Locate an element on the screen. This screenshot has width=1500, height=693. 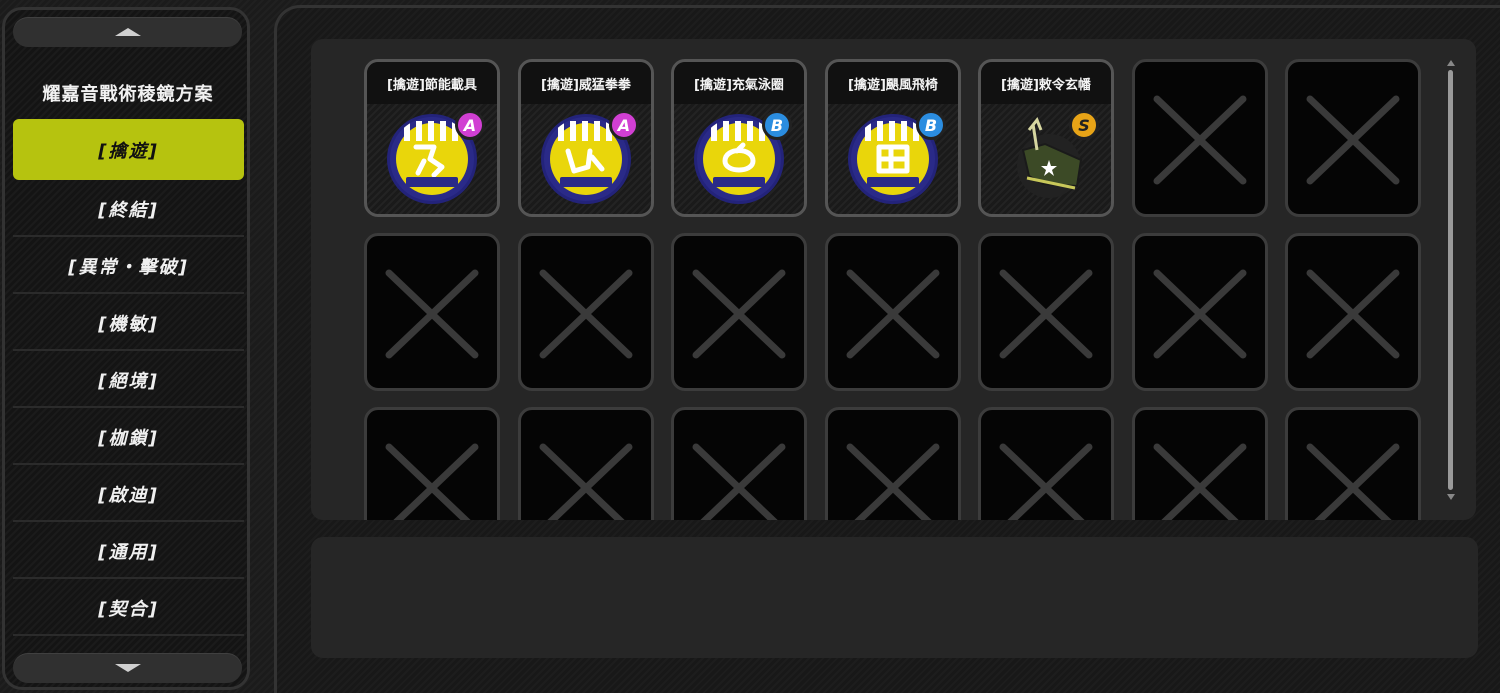
prism-card: [擒遊]充氣泳圈 B is located at coordinates (739, 138).